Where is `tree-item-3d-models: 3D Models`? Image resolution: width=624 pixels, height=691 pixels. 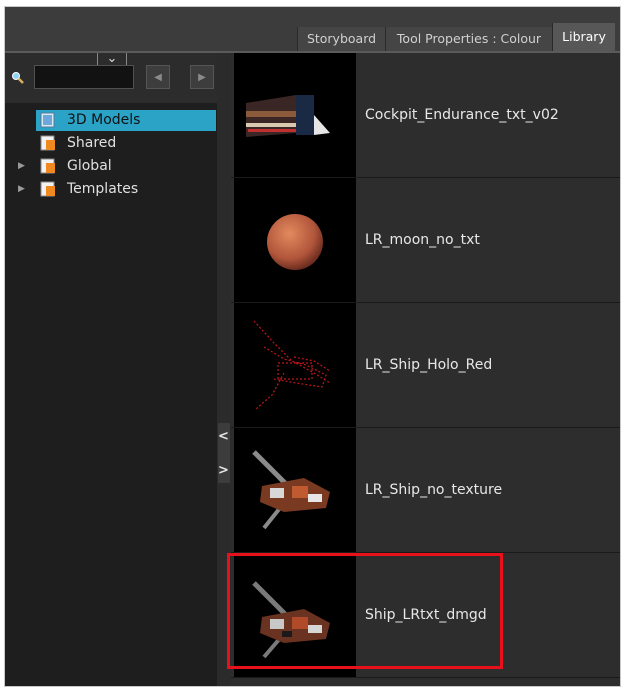 tree-item-3d-models: 3D Models is located at coordinates (111, 120).